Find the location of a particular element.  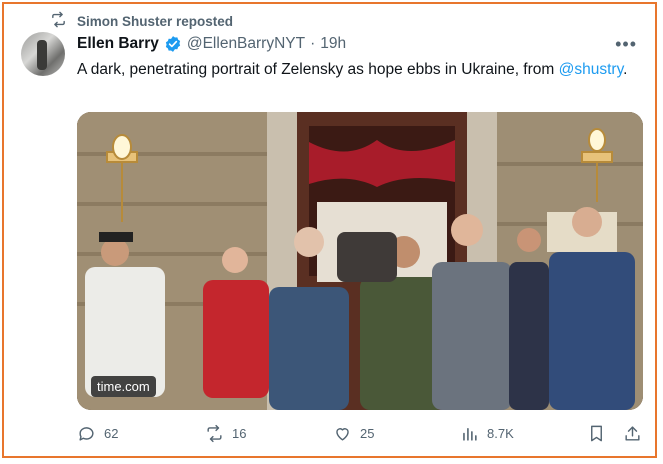

author-name: Ellen Barry is located at coordinates (118, 44).